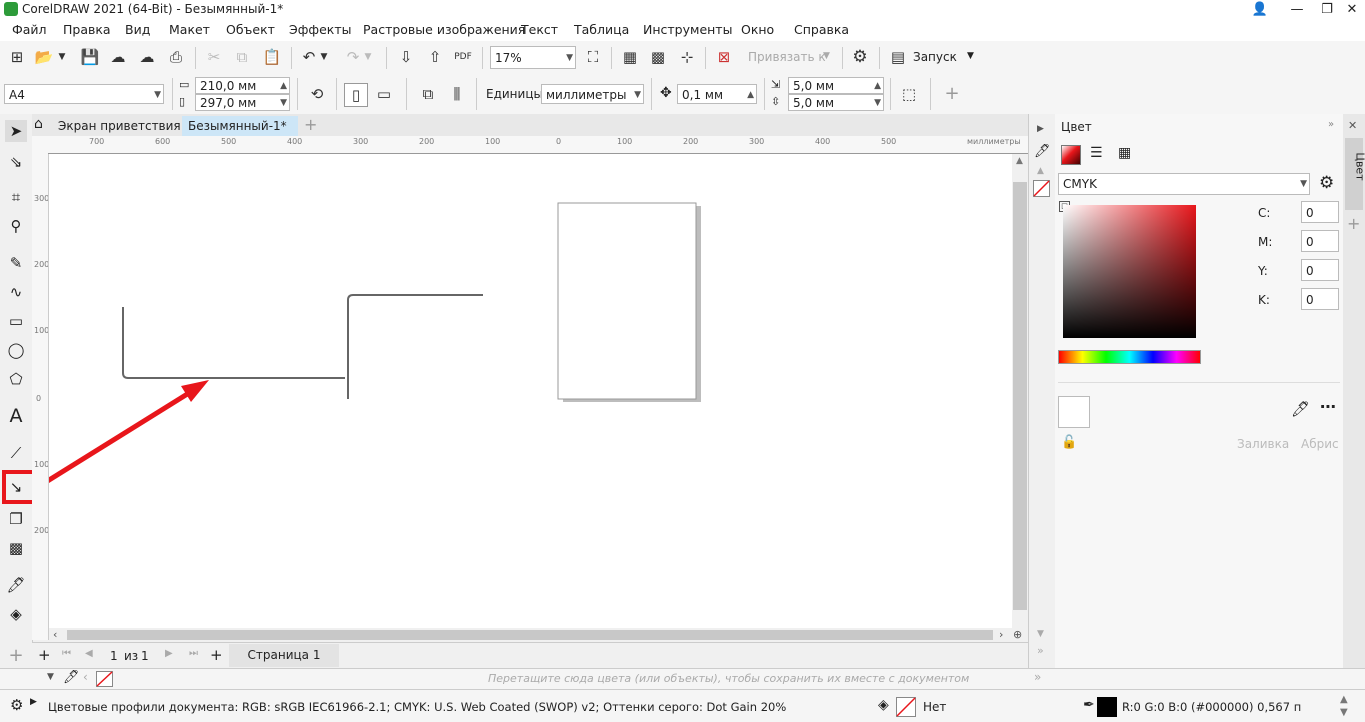 This screenshot has width=1365, height=722. Describe the element at coordinates (463, 57) in the screenshot. I see `export-pdf-icon: PDF` at that location.